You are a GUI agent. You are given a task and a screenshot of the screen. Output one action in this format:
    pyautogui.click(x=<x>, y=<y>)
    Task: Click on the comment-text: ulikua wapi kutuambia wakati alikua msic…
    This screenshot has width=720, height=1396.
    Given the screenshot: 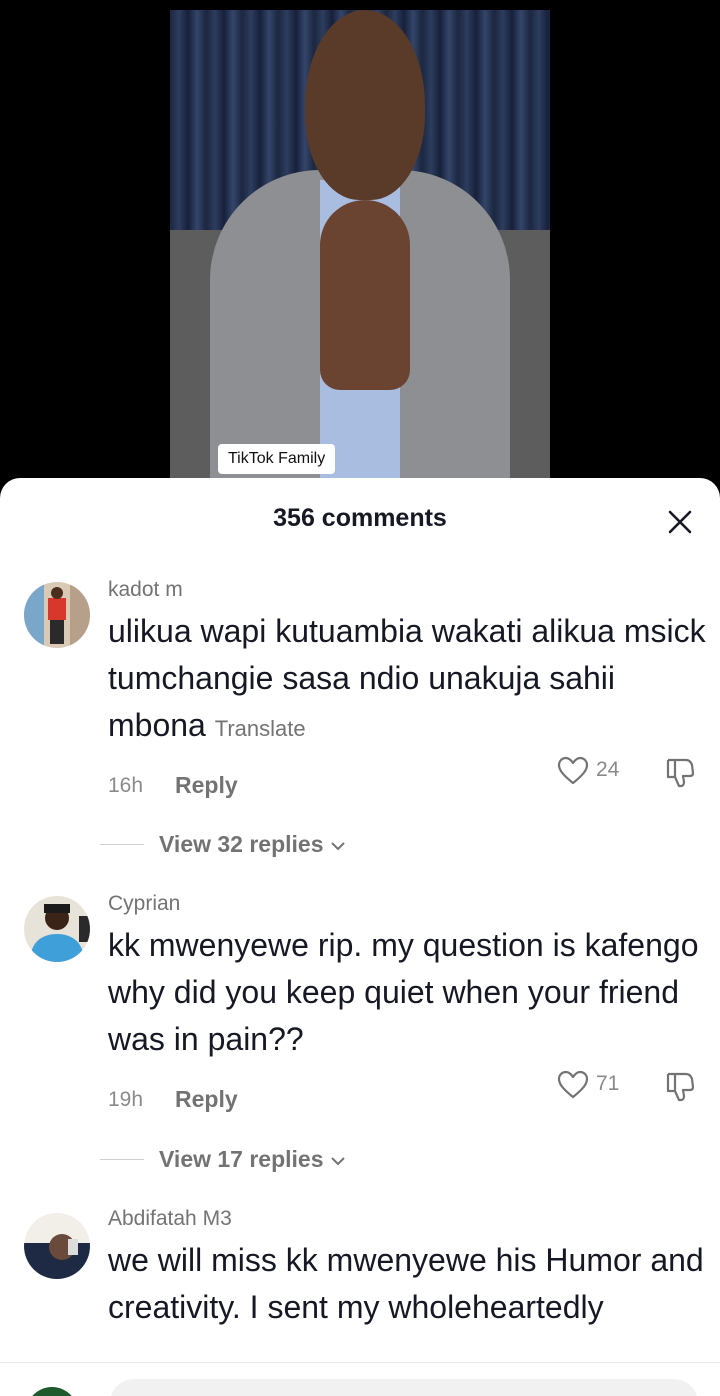 What is the action you would take?
    pyautogui.click(x=408, y=680)
    